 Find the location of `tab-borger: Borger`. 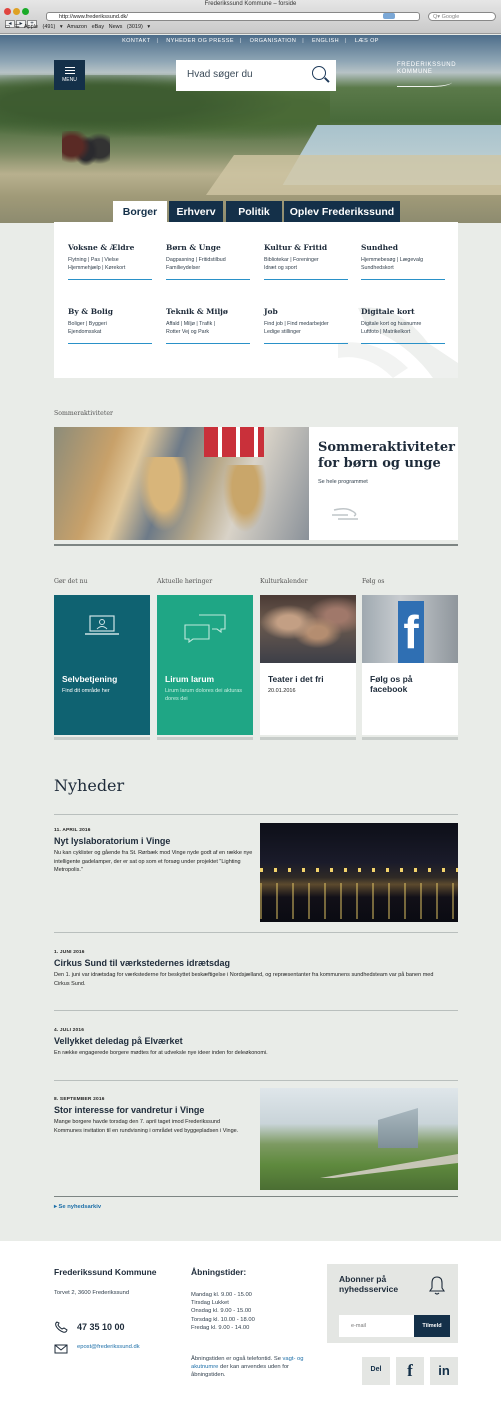

tab-borger: Borger is located at coordinates (140, 212).